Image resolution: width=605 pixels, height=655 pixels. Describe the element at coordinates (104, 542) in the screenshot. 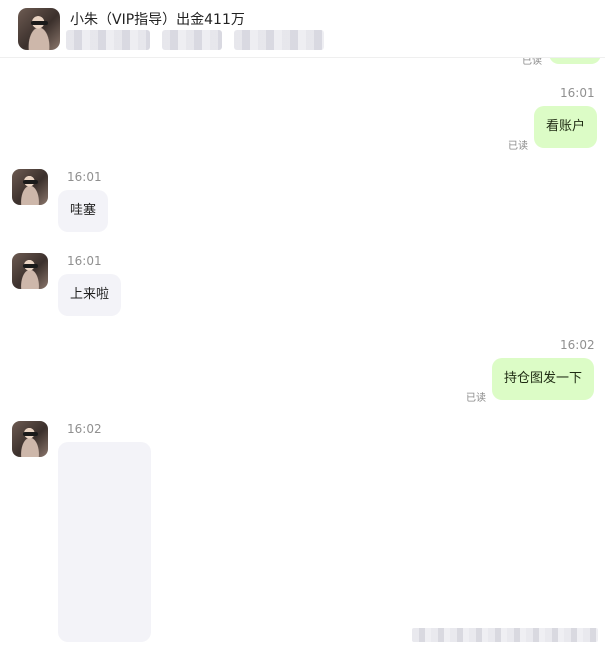

I see `image-message` at that location.